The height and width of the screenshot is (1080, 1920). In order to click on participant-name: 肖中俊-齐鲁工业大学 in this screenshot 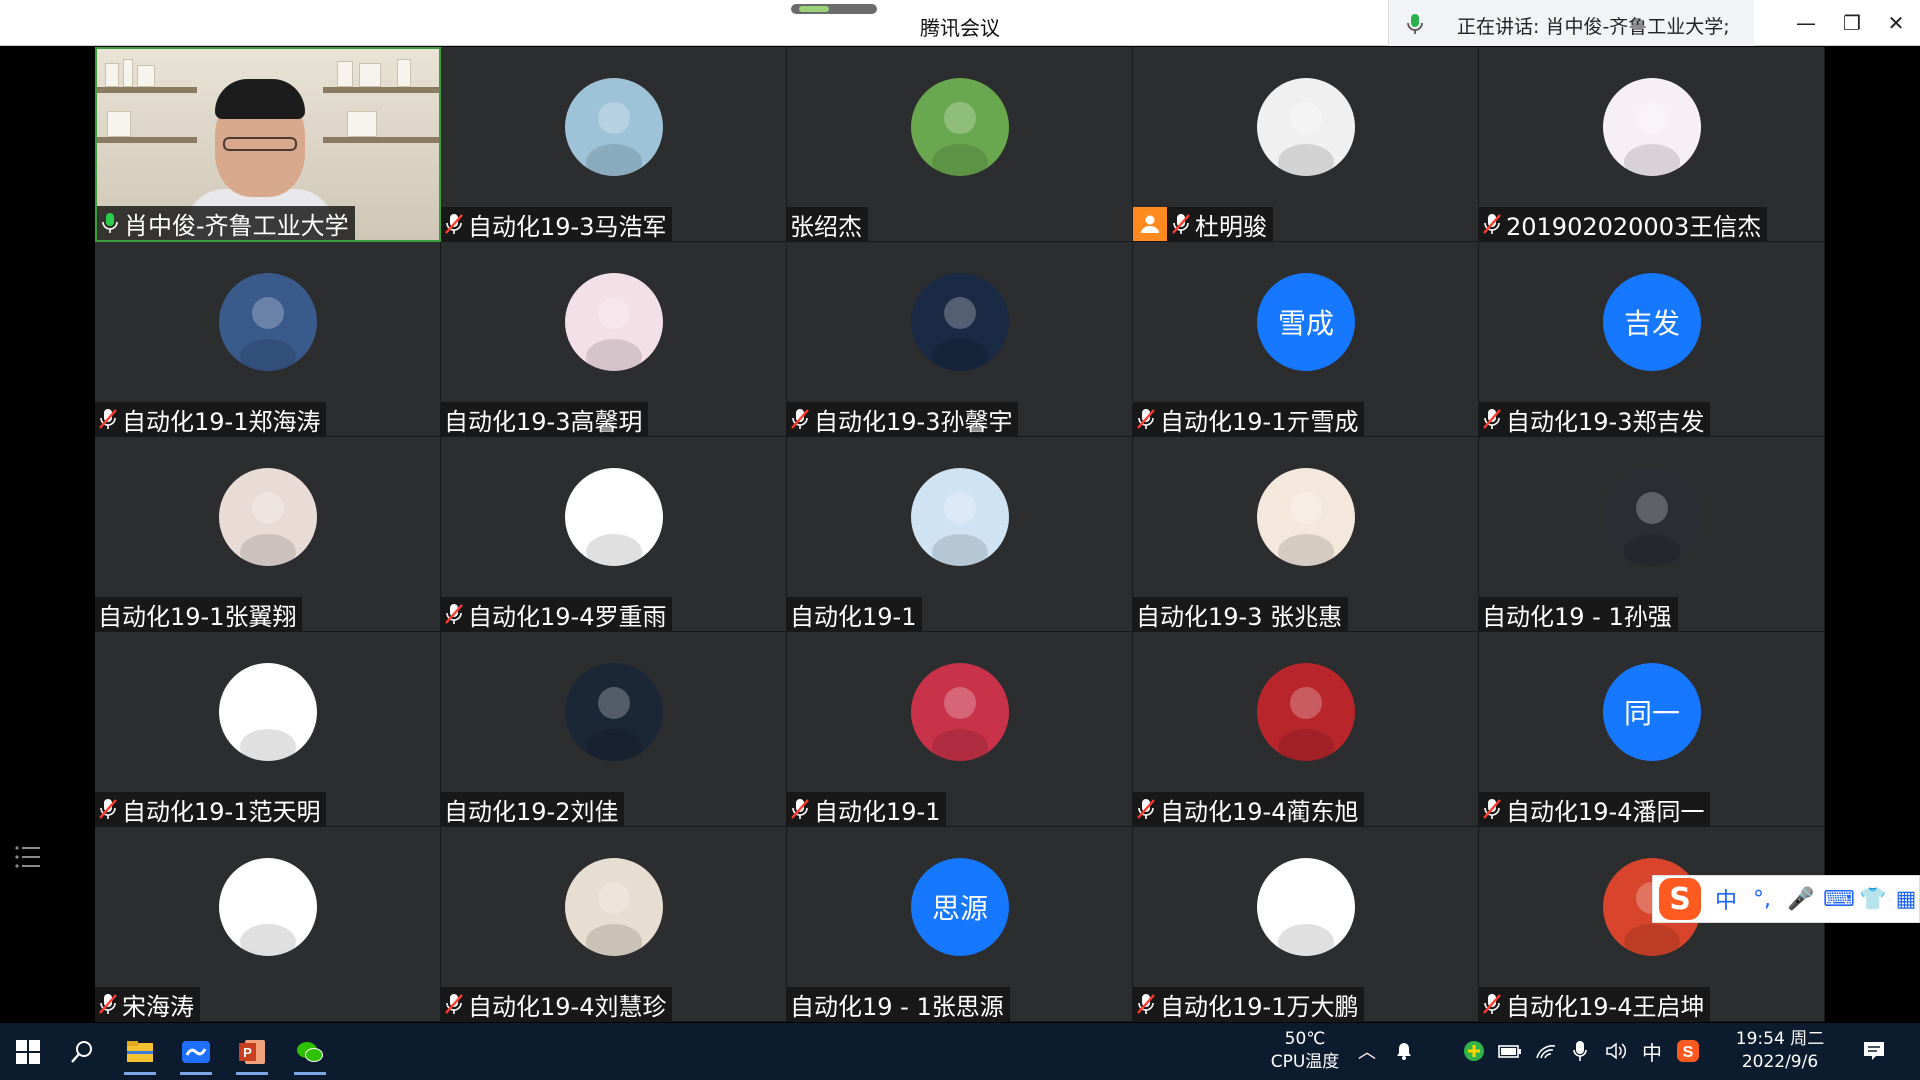, I will do `click(236, 225)`.